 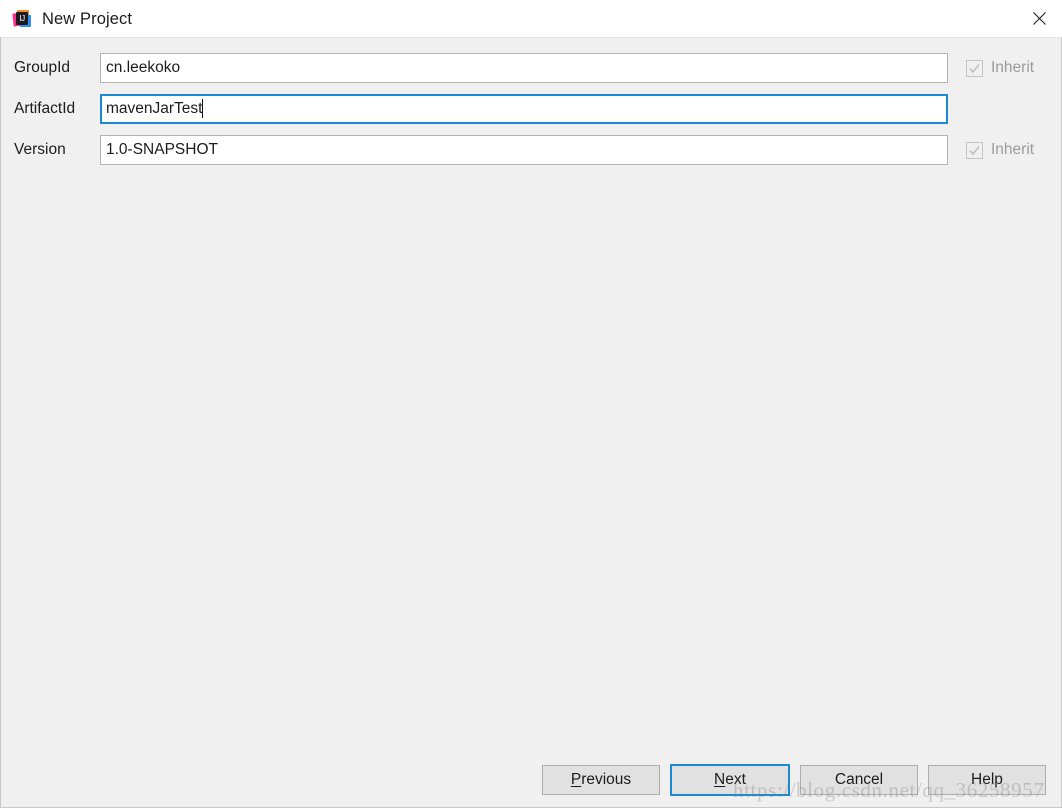 I want to click on version-inherit-checkbox: Inherit, so click(x=1000, y=150).